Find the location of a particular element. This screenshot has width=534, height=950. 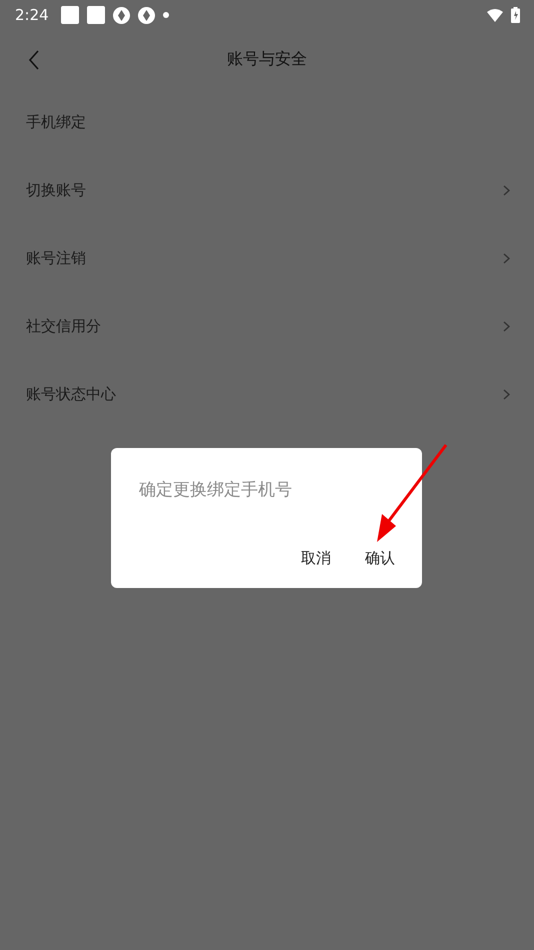

dialog-button: 确认 is located at coordinates (380, 558).